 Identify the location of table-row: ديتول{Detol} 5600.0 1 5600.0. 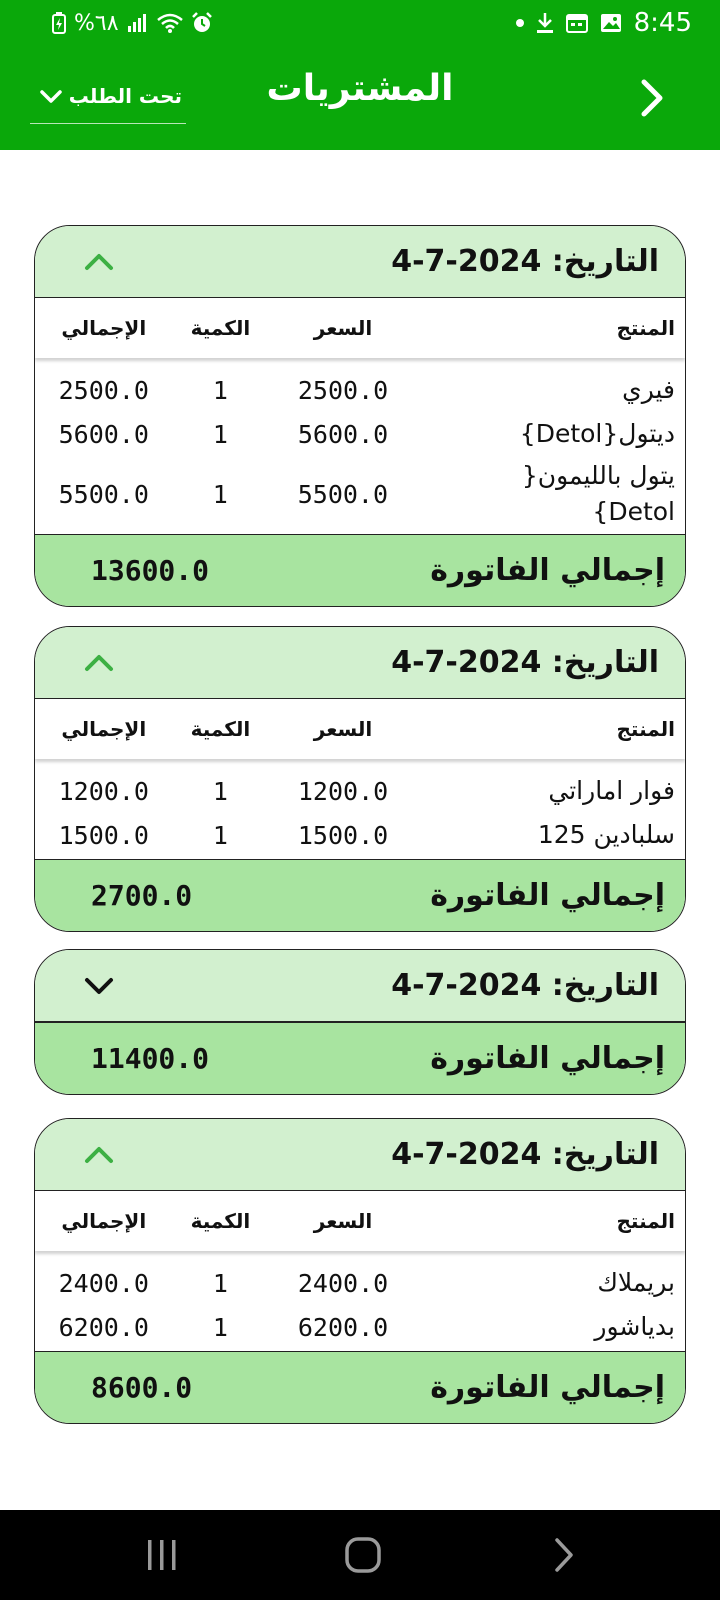
(360, 434).